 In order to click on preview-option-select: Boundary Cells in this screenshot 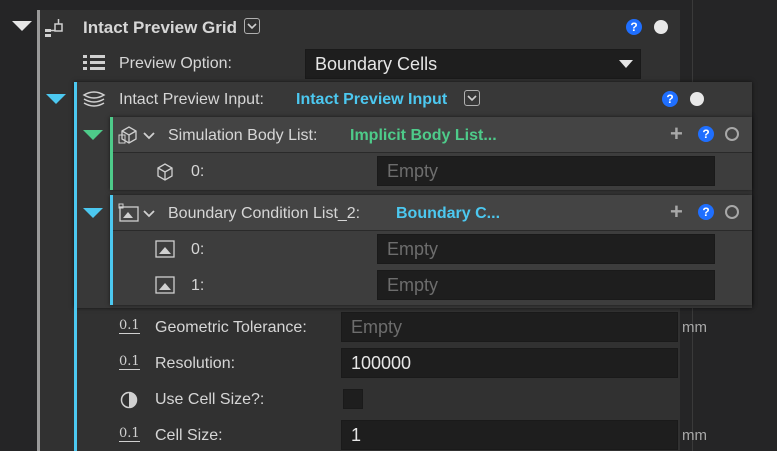, I will do `click(473, 64)`.